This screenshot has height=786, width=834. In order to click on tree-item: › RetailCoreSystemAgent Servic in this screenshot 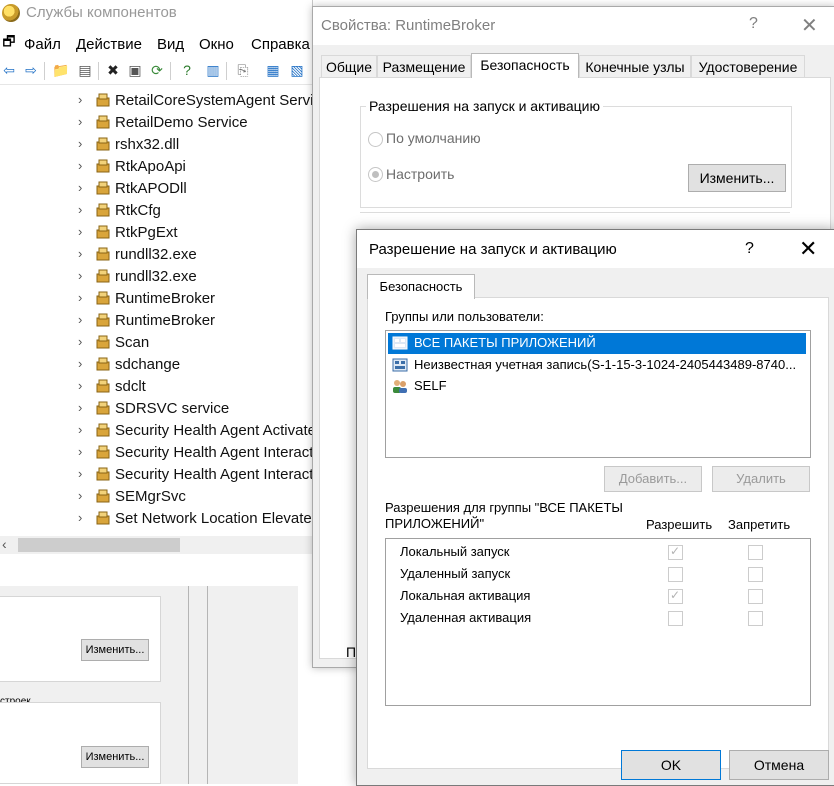, I will do `click(195, 101)`.